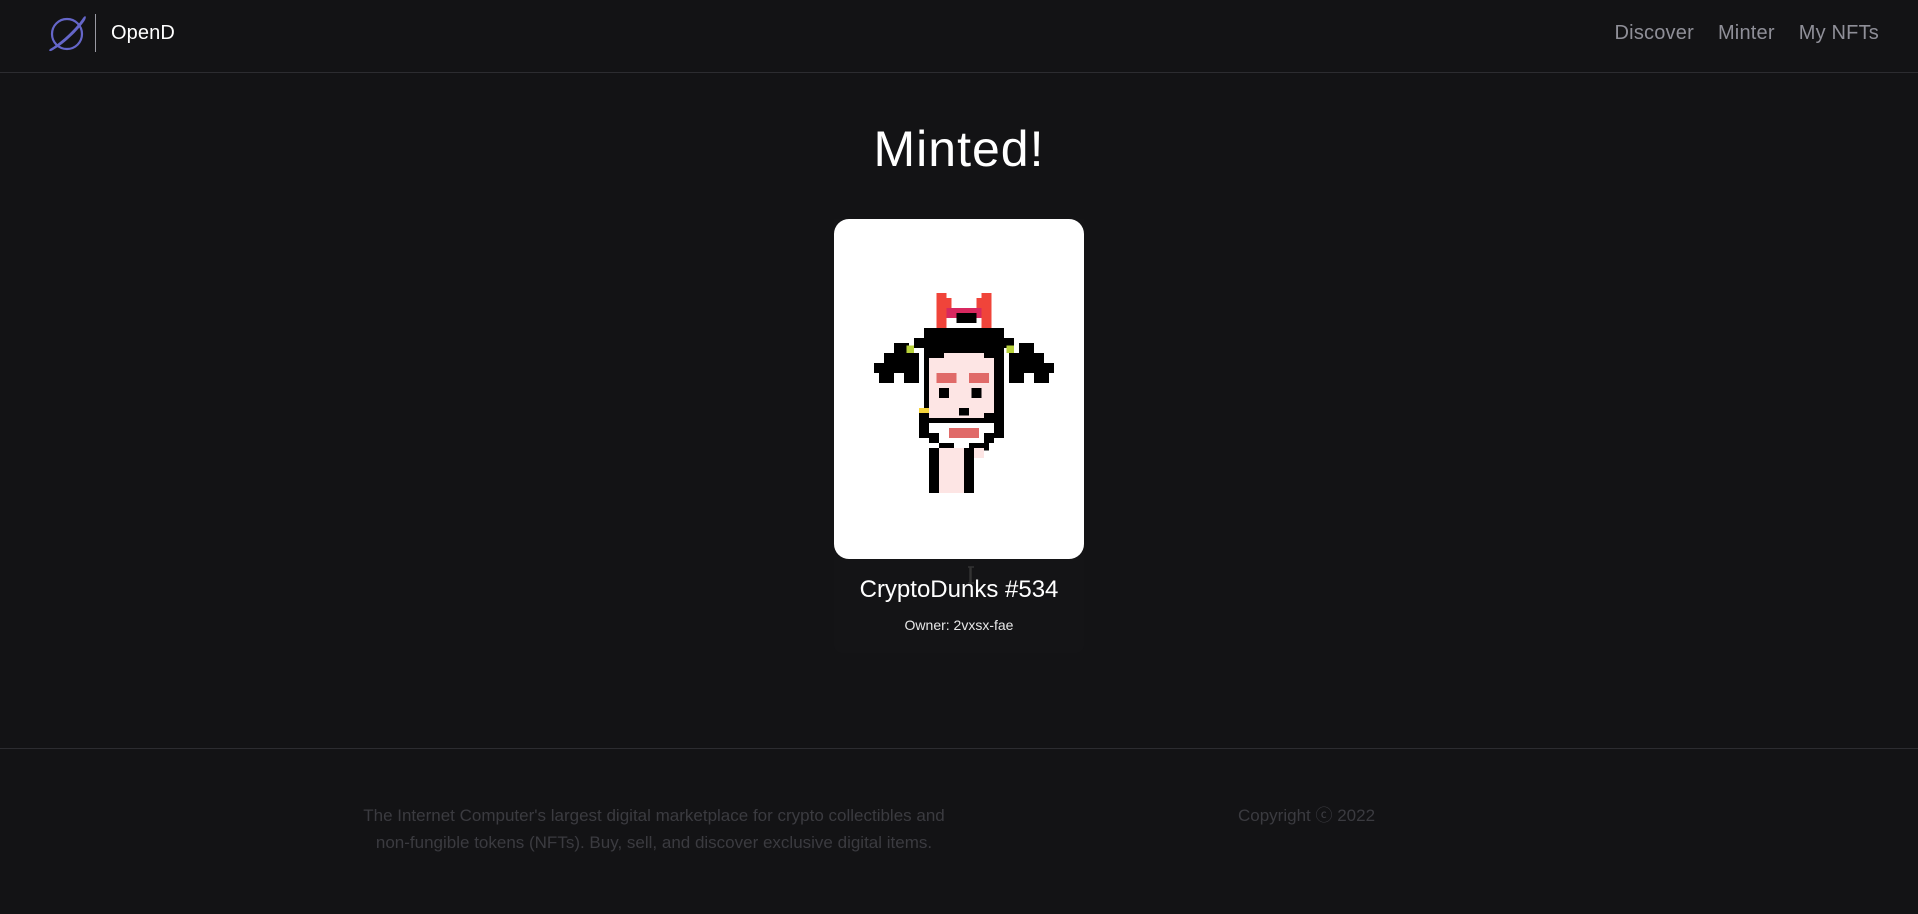  Describe the element at coordinates (959, 36) in the screenshot. I see `top-navigation-bar: OpenD Discover Minter My NFTs` at that location.